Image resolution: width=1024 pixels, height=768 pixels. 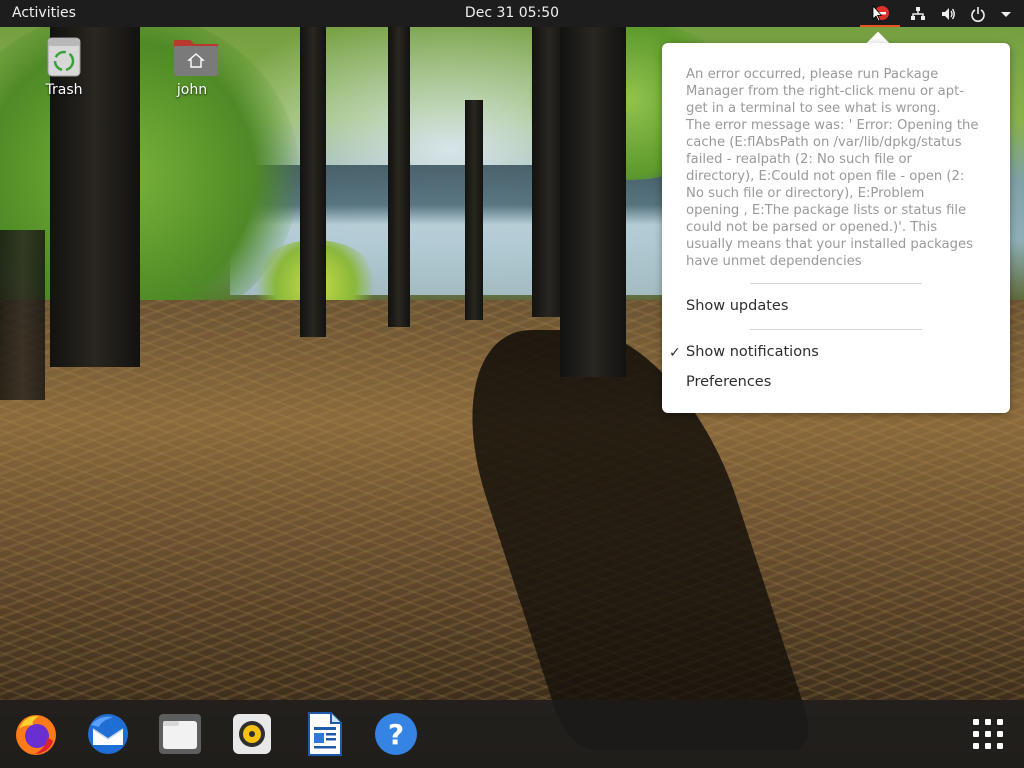 I want to click on dock-item-files, so click(x=180, y=734).